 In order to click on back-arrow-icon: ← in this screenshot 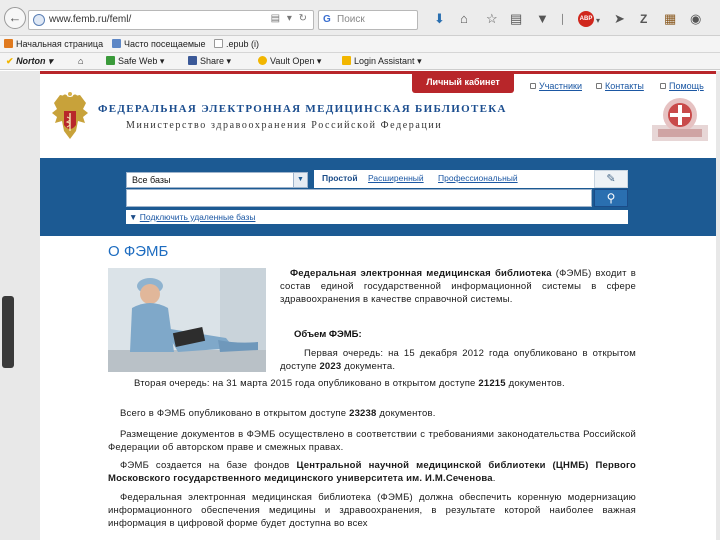, I will do `click(15, 18)`.